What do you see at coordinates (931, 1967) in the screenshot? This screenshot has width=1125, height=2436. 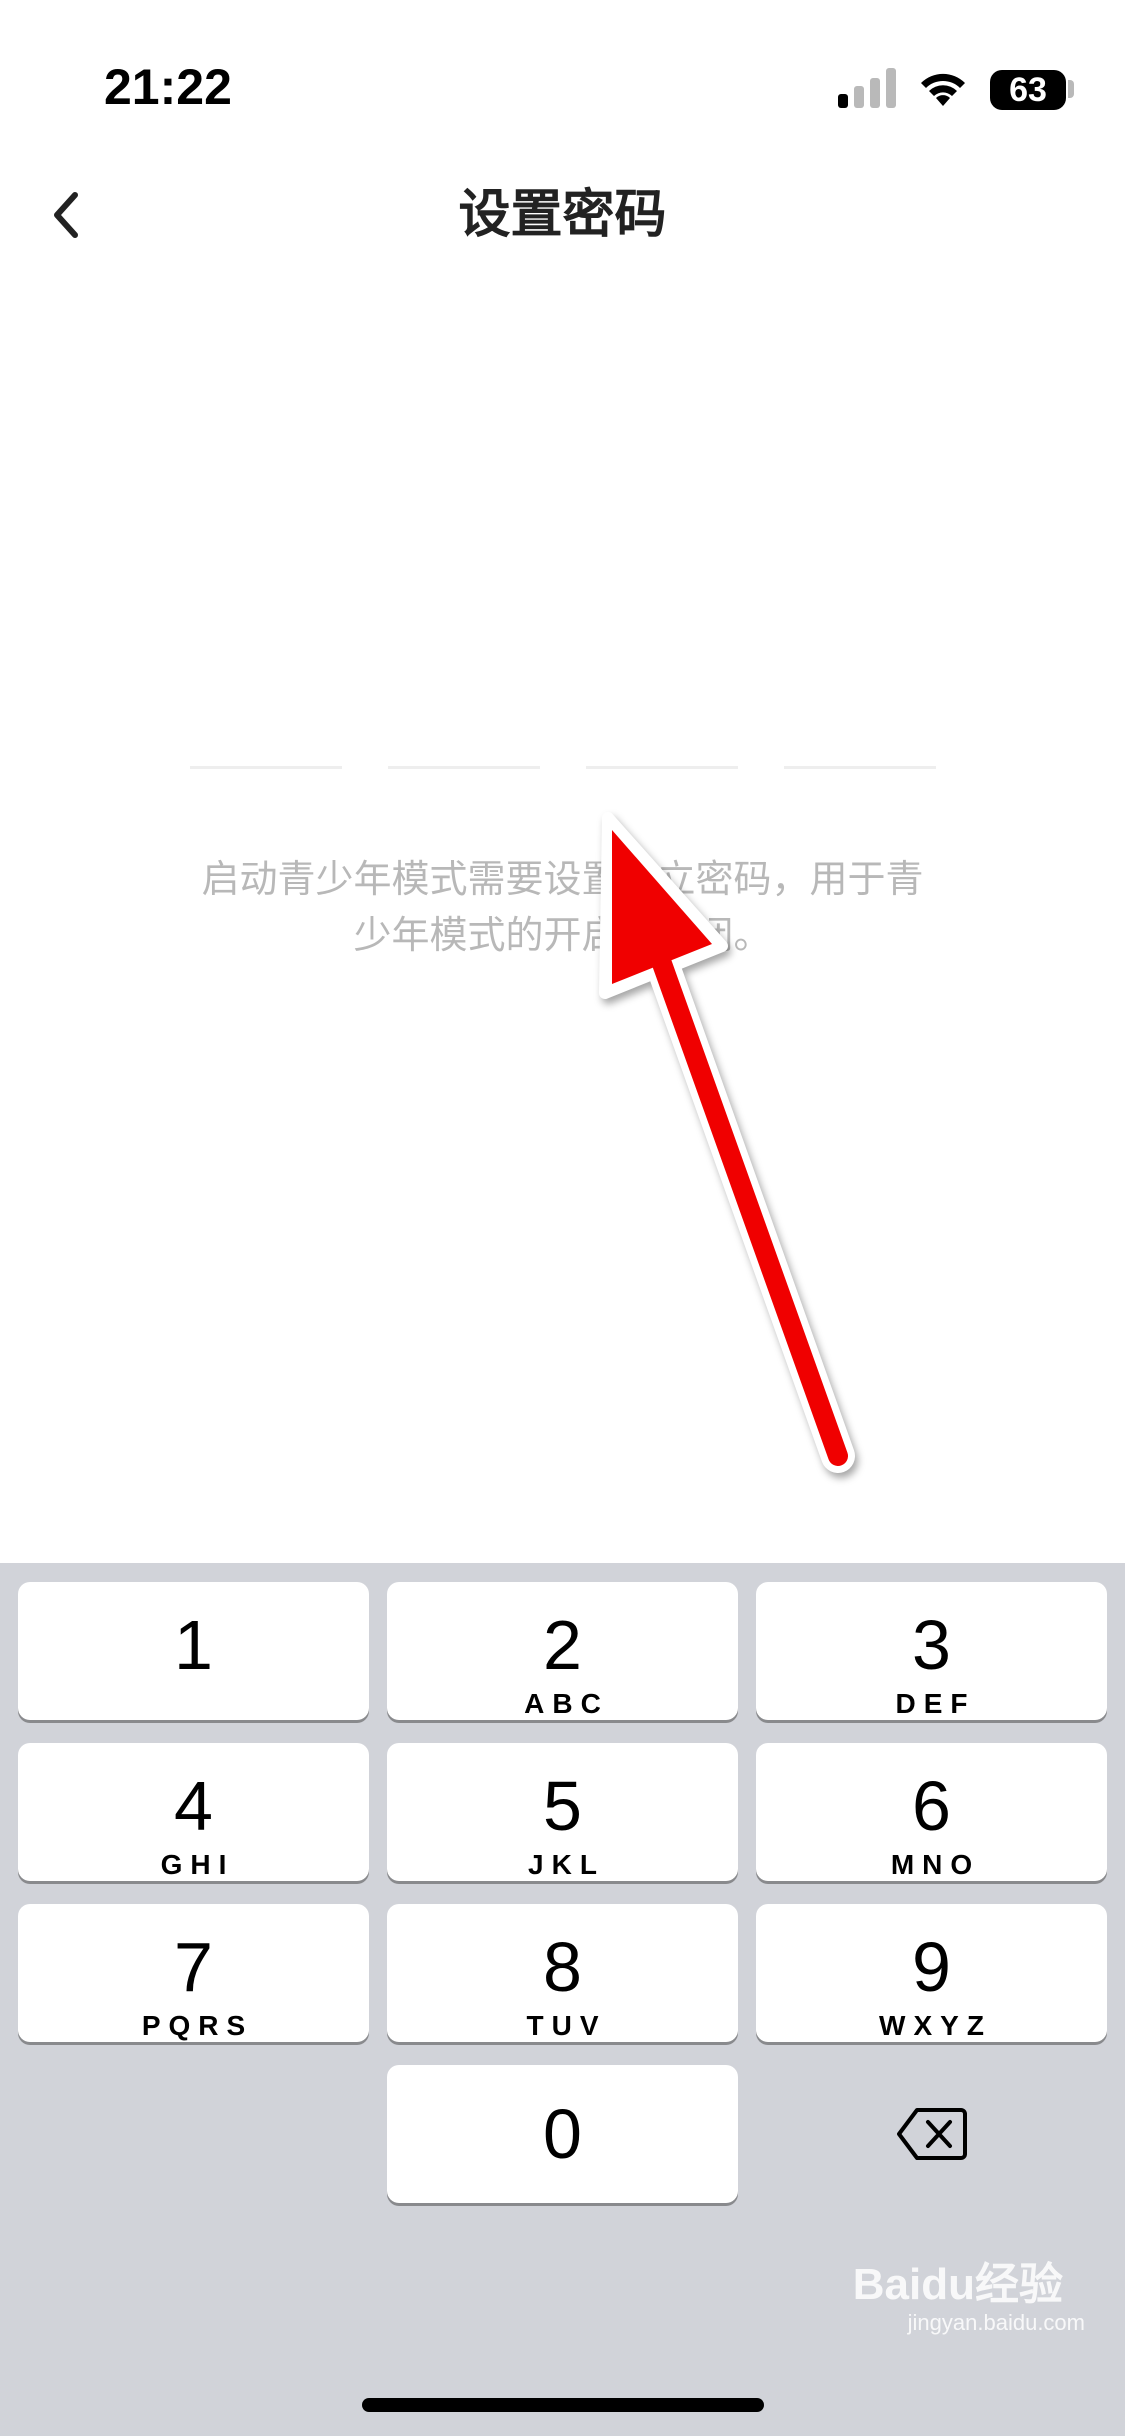 I see `key-digit: 9` at bounding box center [931, 1967].